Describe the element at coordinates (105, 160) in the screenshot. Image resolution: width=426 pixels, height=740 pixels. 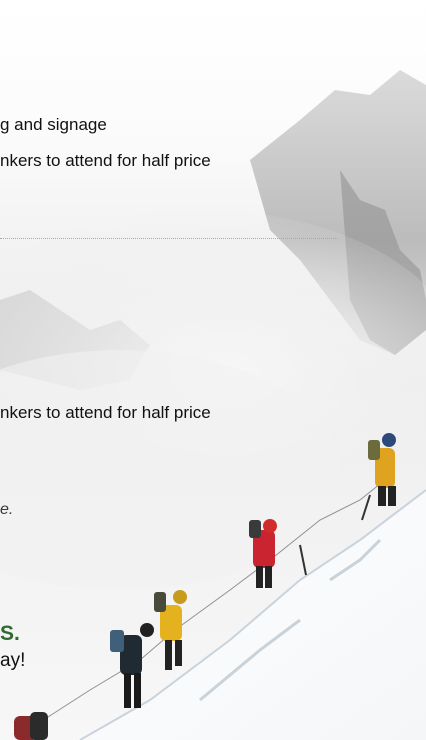
I see `bullet-text-half-price-1: nkers to attend for half price` at that location.